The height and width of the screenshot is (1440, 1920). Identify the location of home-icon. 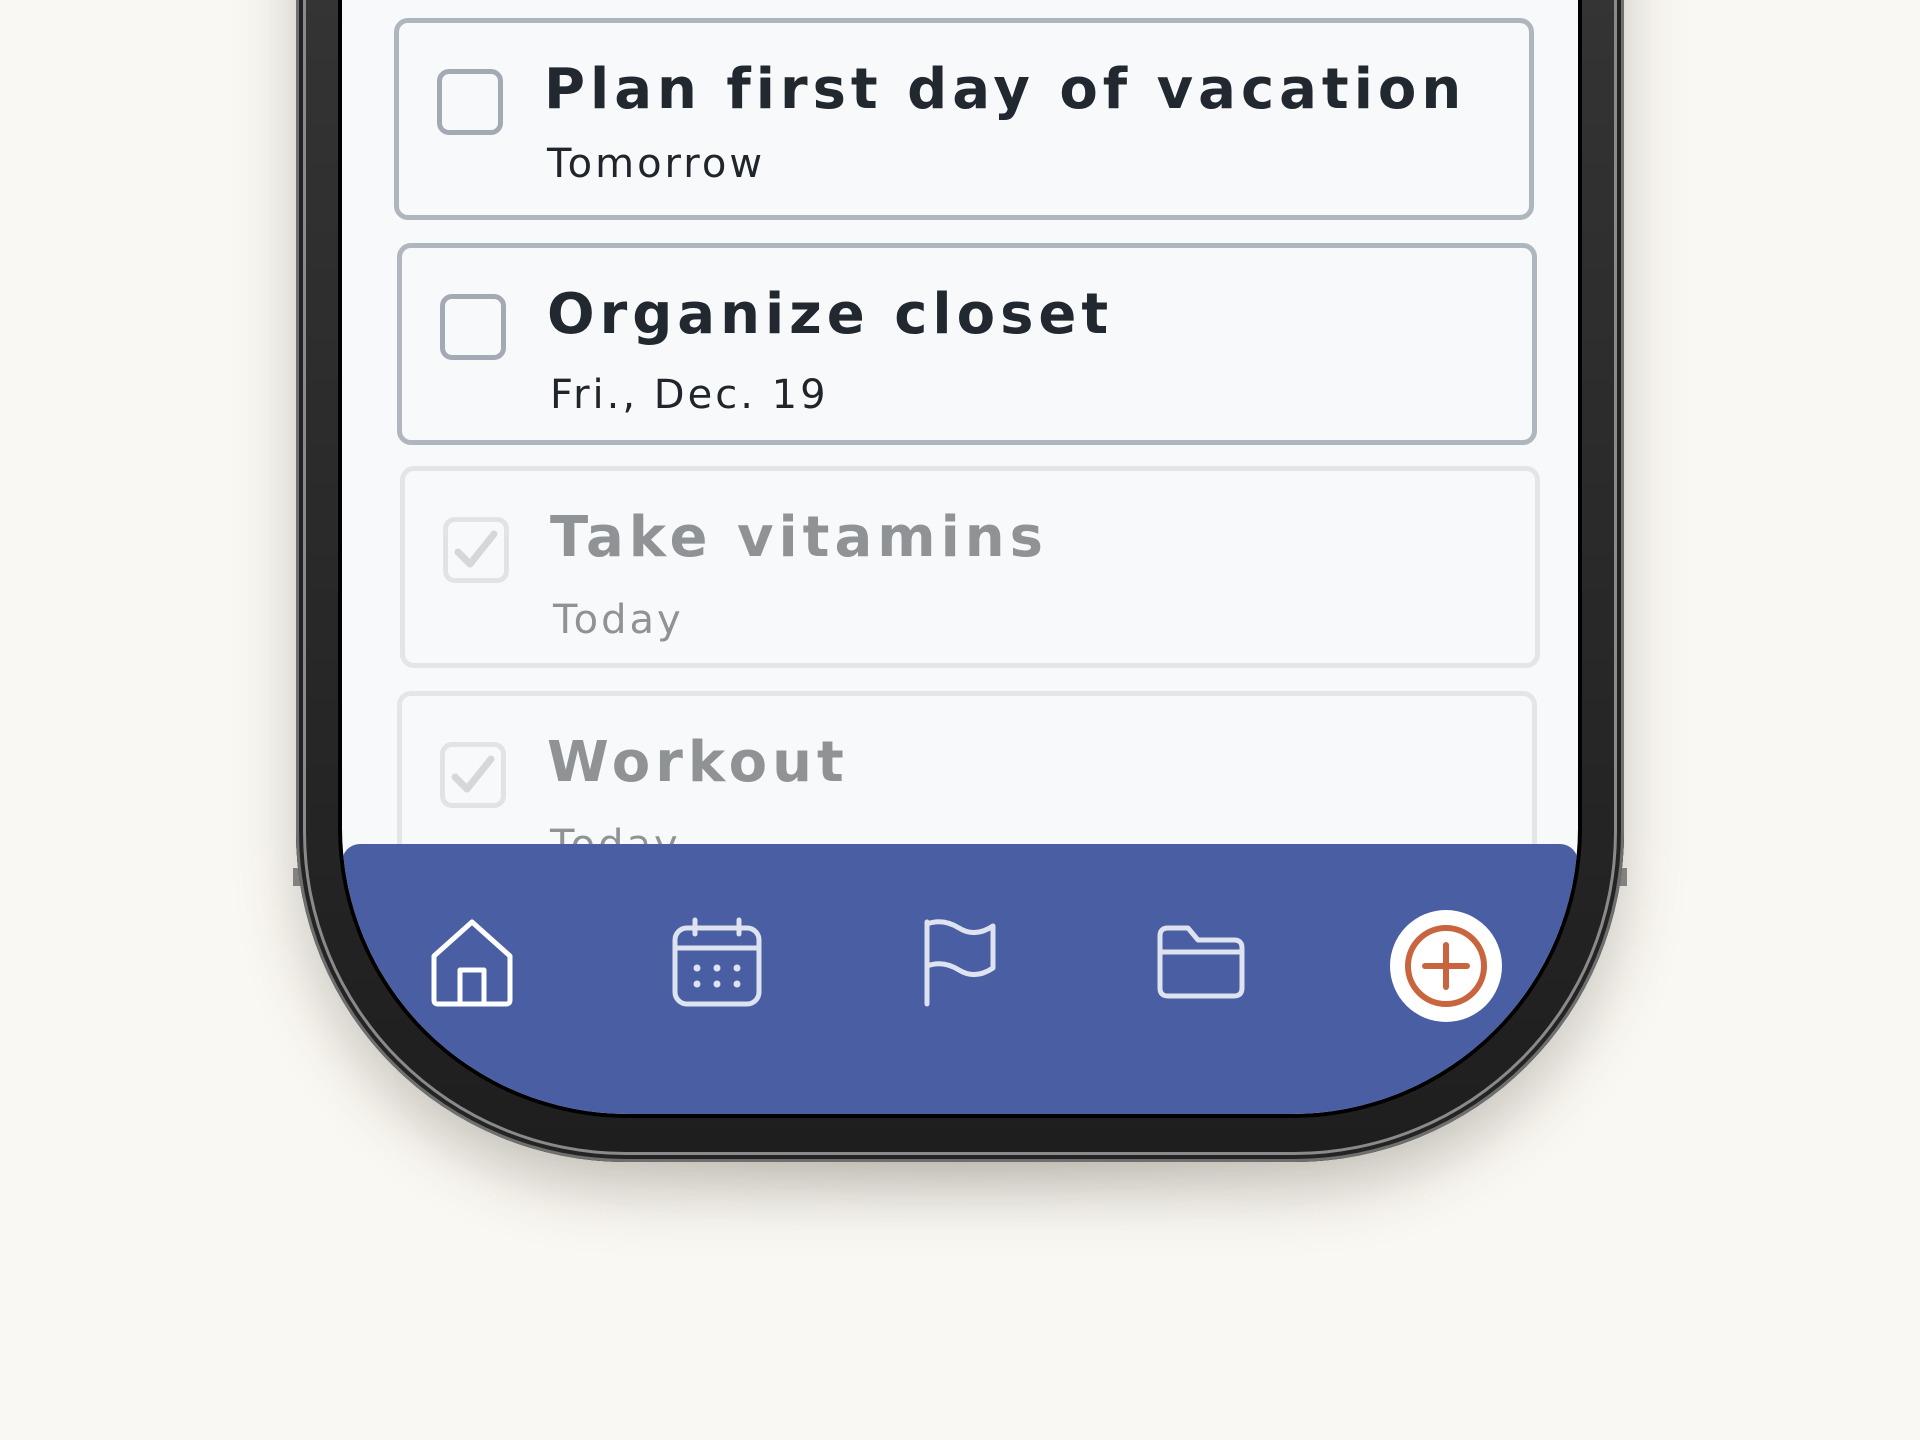
(472, 963).